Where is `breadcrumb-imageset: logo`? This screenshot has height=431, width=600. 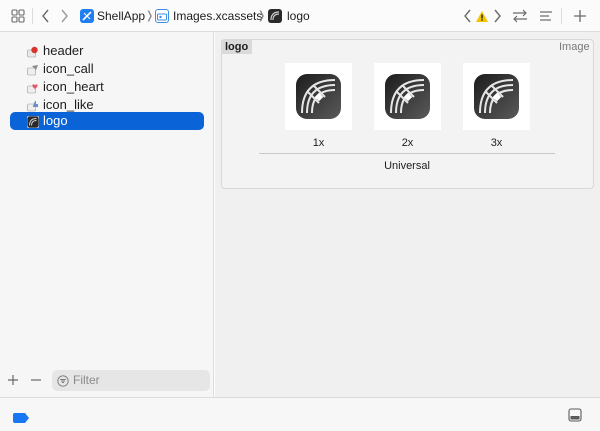 breadcrumb-imageset: logo is located at coordinates (298, 16).